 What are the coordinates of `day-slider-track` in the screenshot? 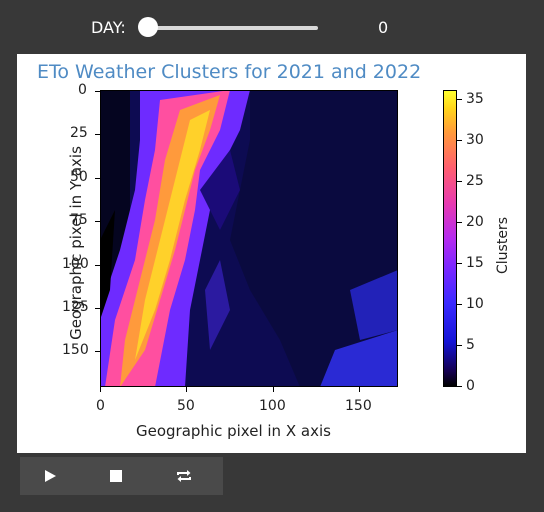 It's located at (233, 28).